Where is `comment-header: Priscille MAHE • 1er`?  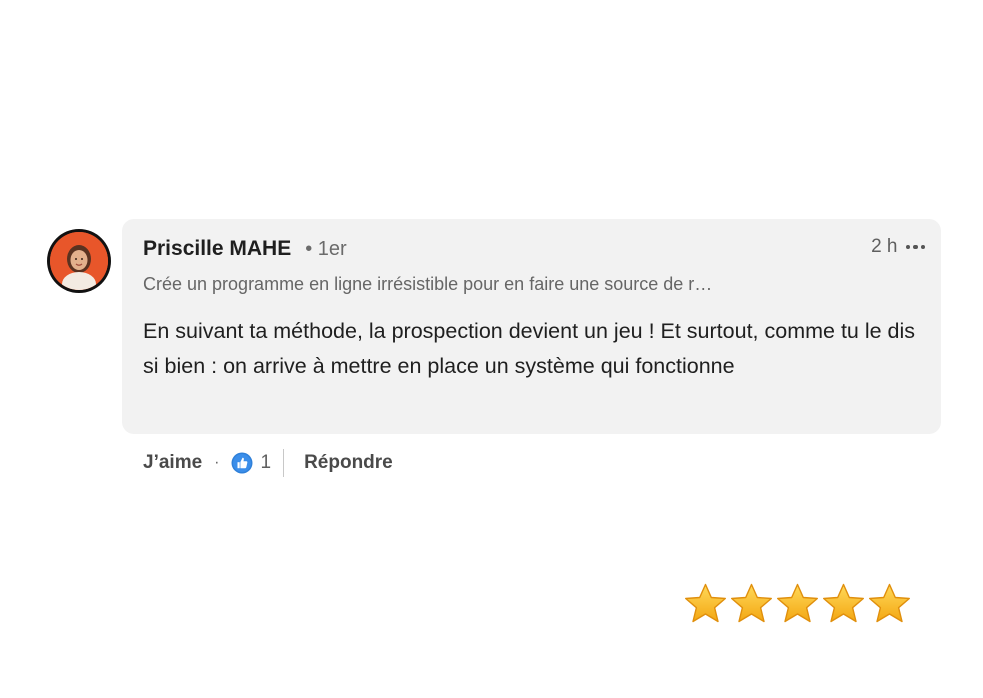
comment-header: Priscille MAHE • 1er is located at coordinates (245, 249).